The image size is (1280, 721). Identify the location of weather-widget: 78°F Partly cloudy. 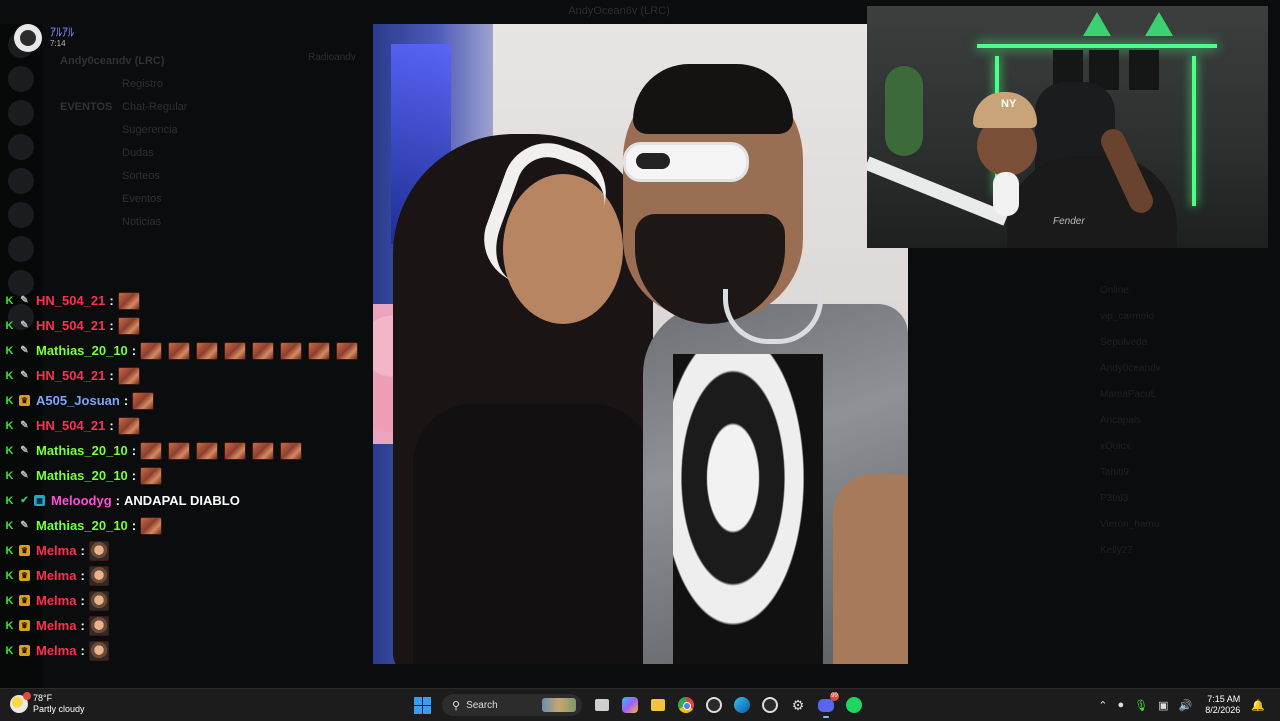
(47, 703).